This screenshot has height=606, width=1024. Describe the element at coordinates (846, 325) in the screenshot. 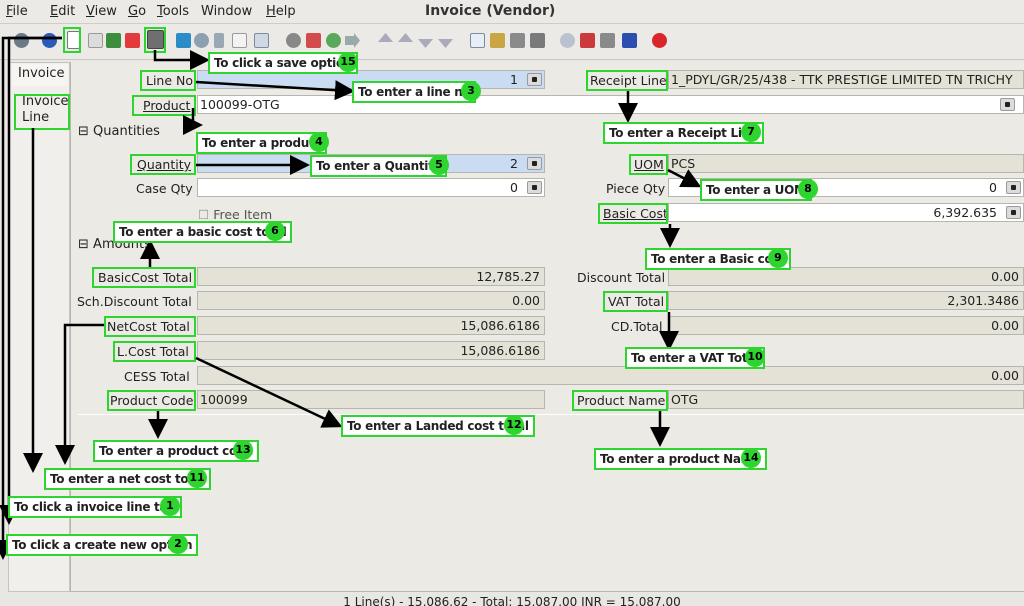

I see `cd-total-field: 0.00` at that location.